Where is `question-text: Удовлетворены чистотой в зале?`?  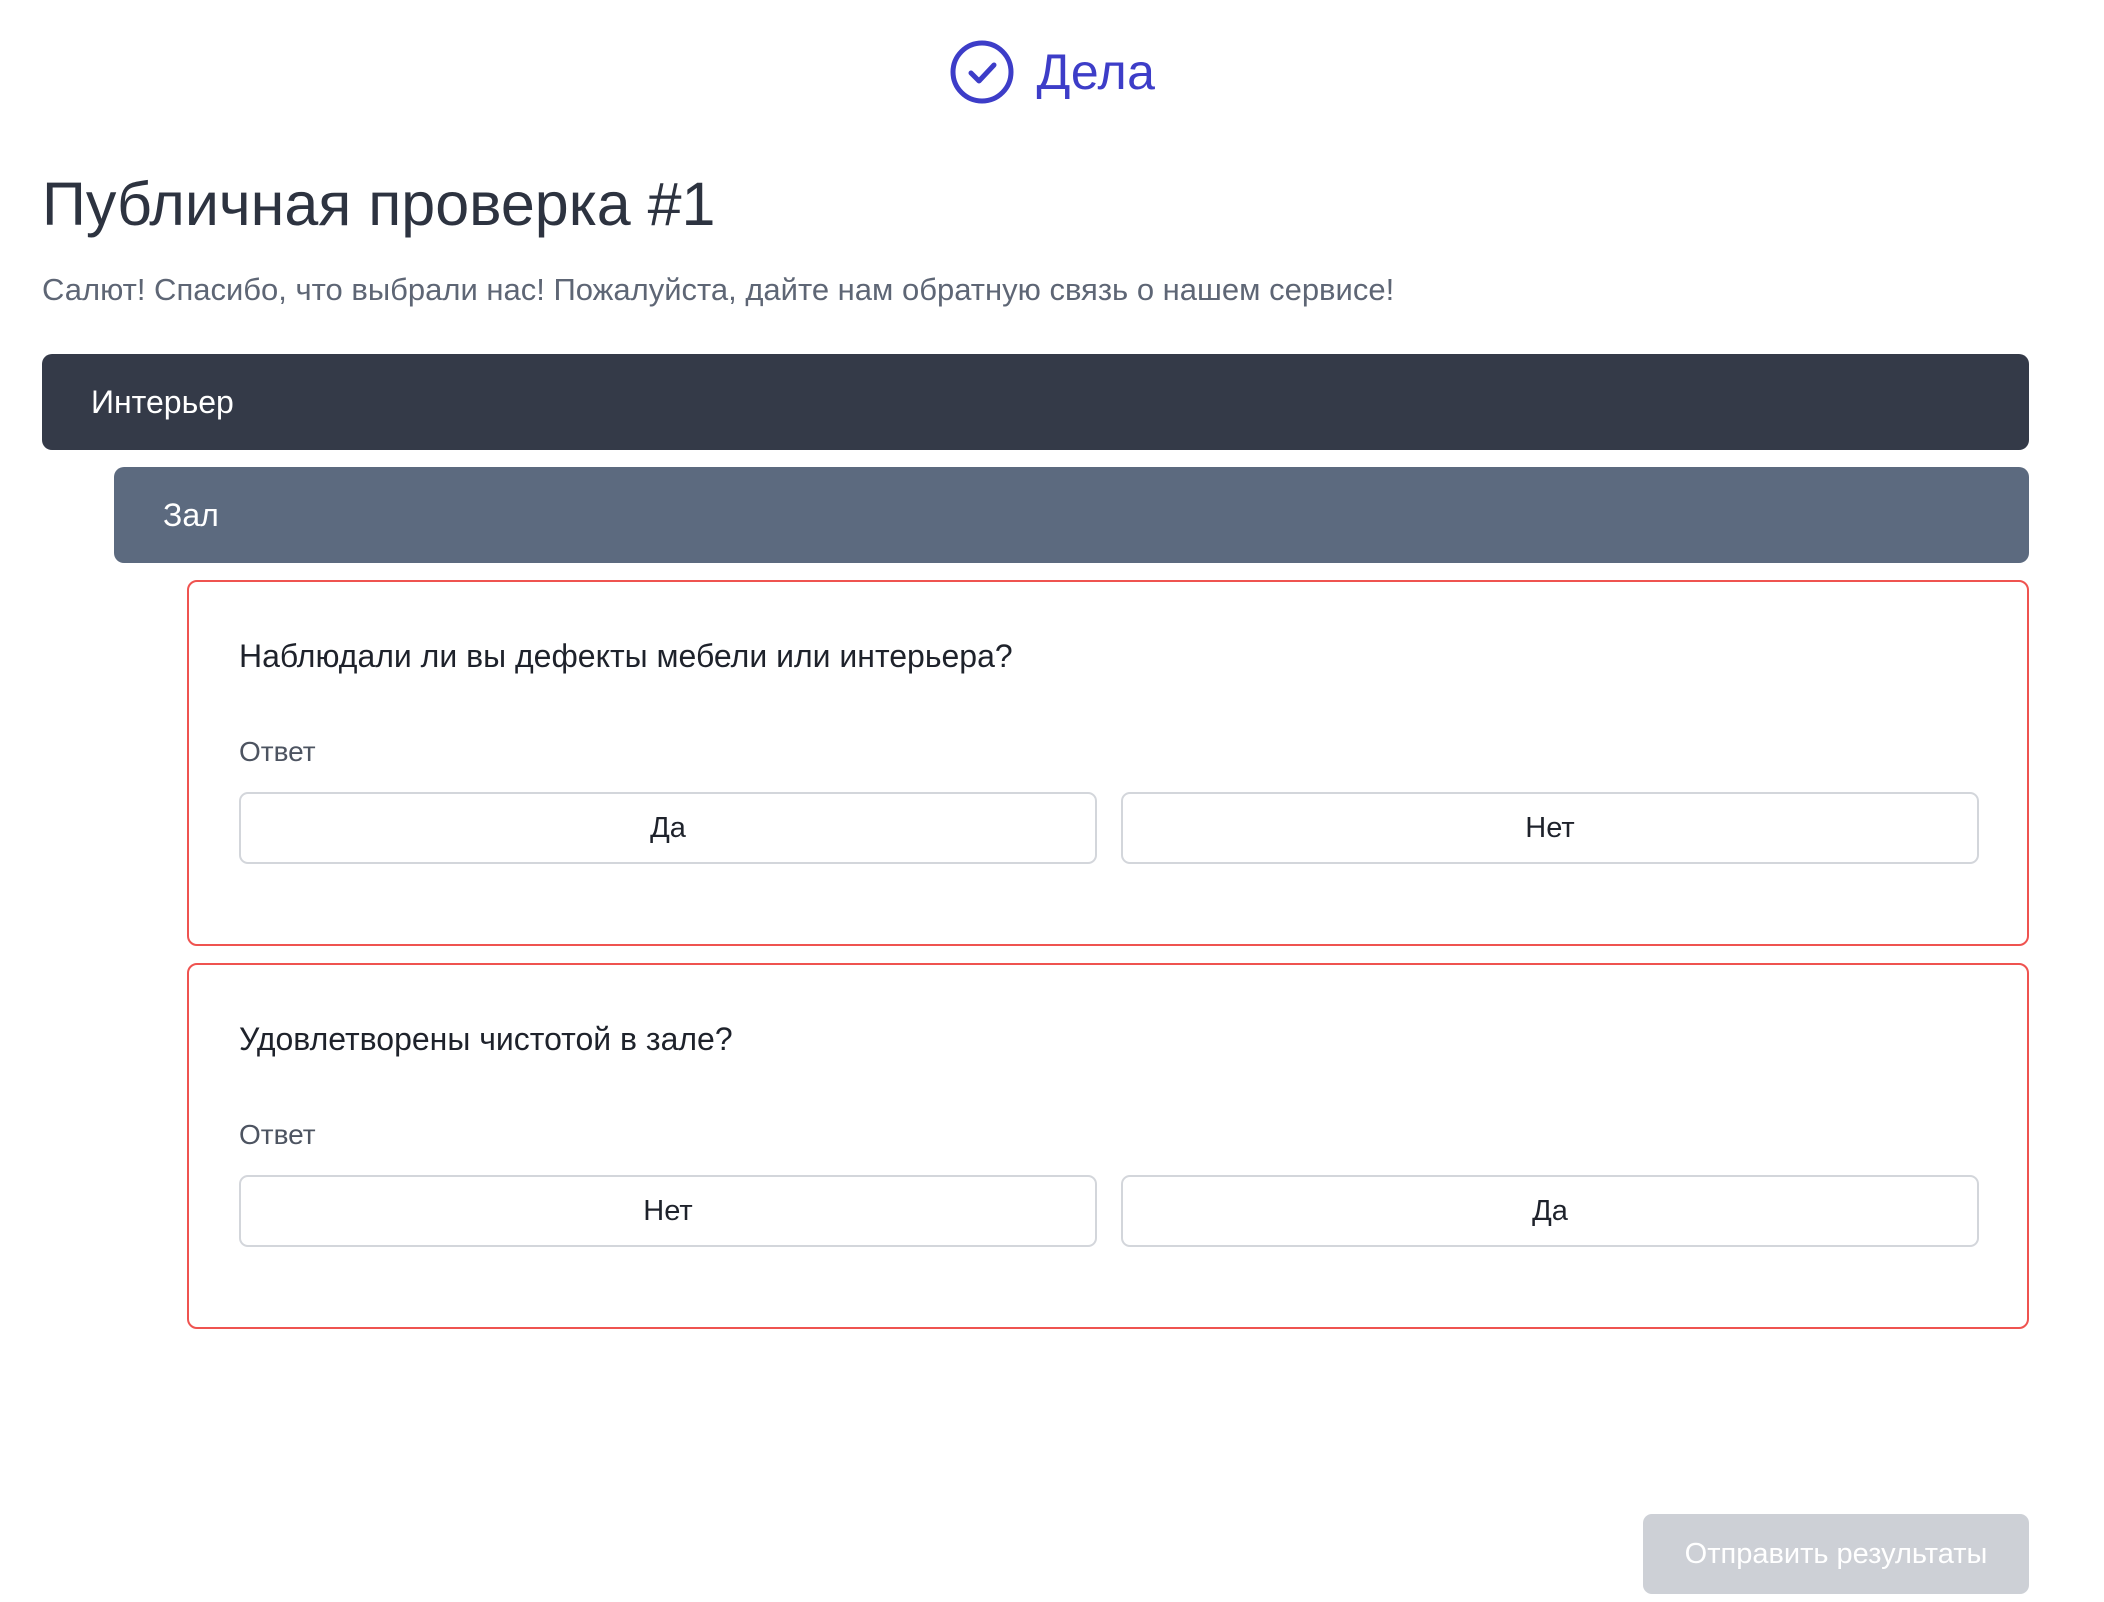
question-text: Удовлетворены чистотой в зале? is located at coordinates (486, 1039).